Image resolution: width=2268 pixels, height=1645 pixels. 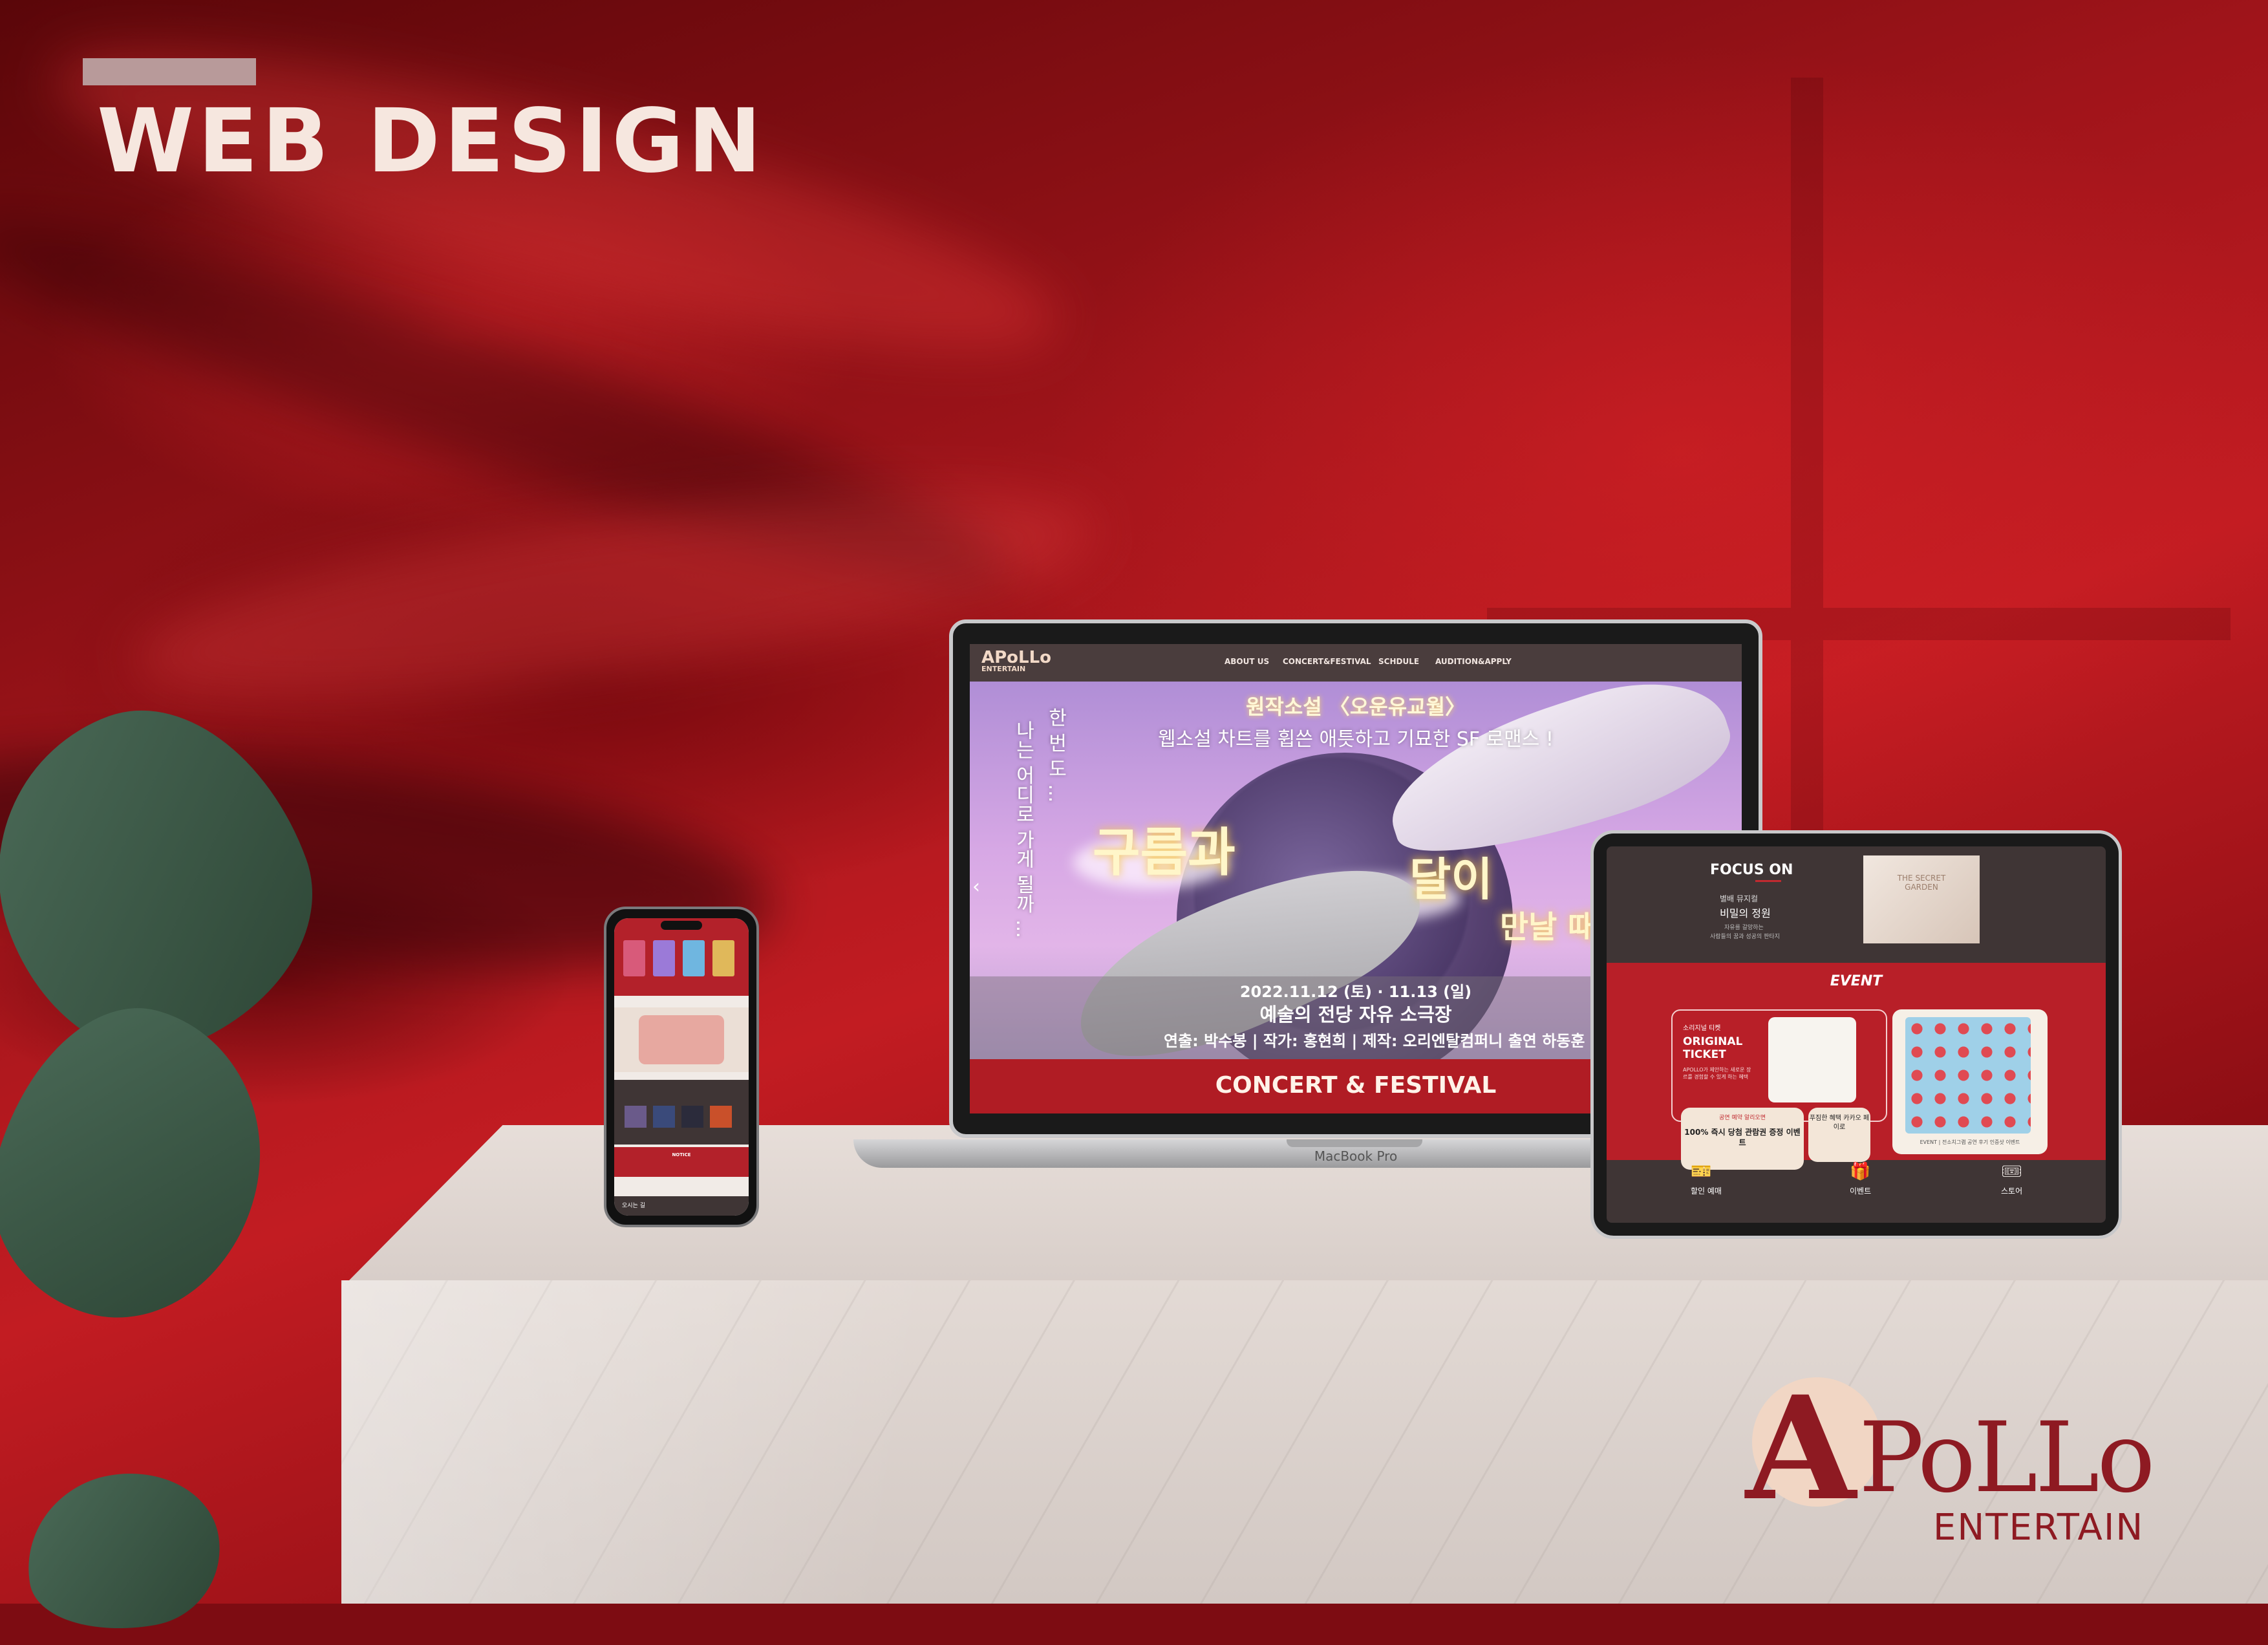 What do you see at coordinates (1375, 1041) in the screenshot?
I see `hero-credits: 연출: 박수봉 | 작가: 홍현희 | 제작: 오리엔탈컴퍼니 출연 하동훈` at bounding box center [1375, 1041].